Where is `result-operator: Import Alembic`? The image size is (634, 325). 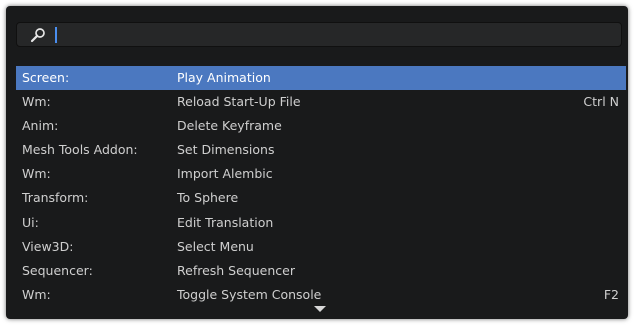 result-operator: Import Alembic is located at coordinates (225, 174).